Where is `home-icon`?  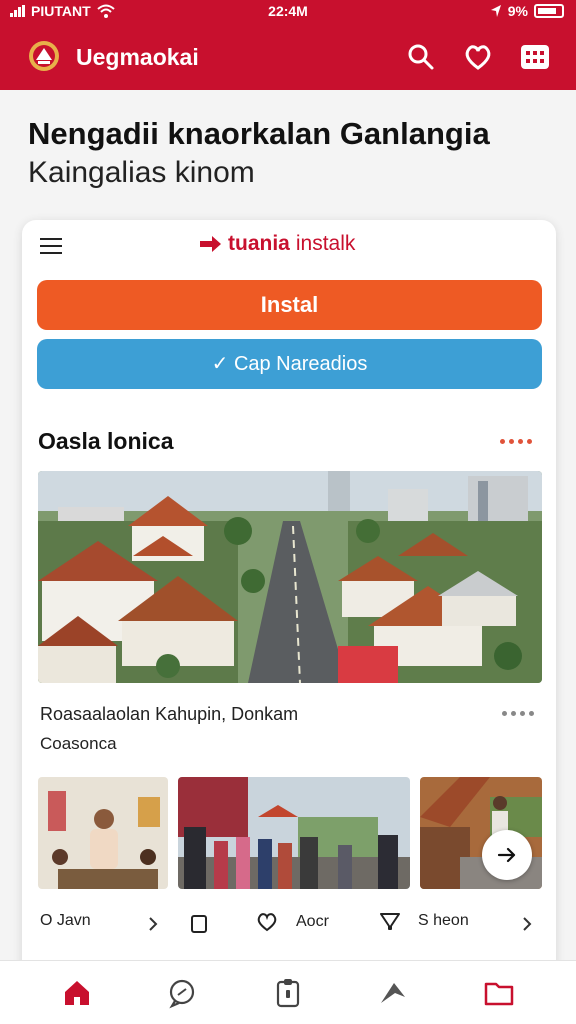 home-icon is located at coordinates (77, 993).